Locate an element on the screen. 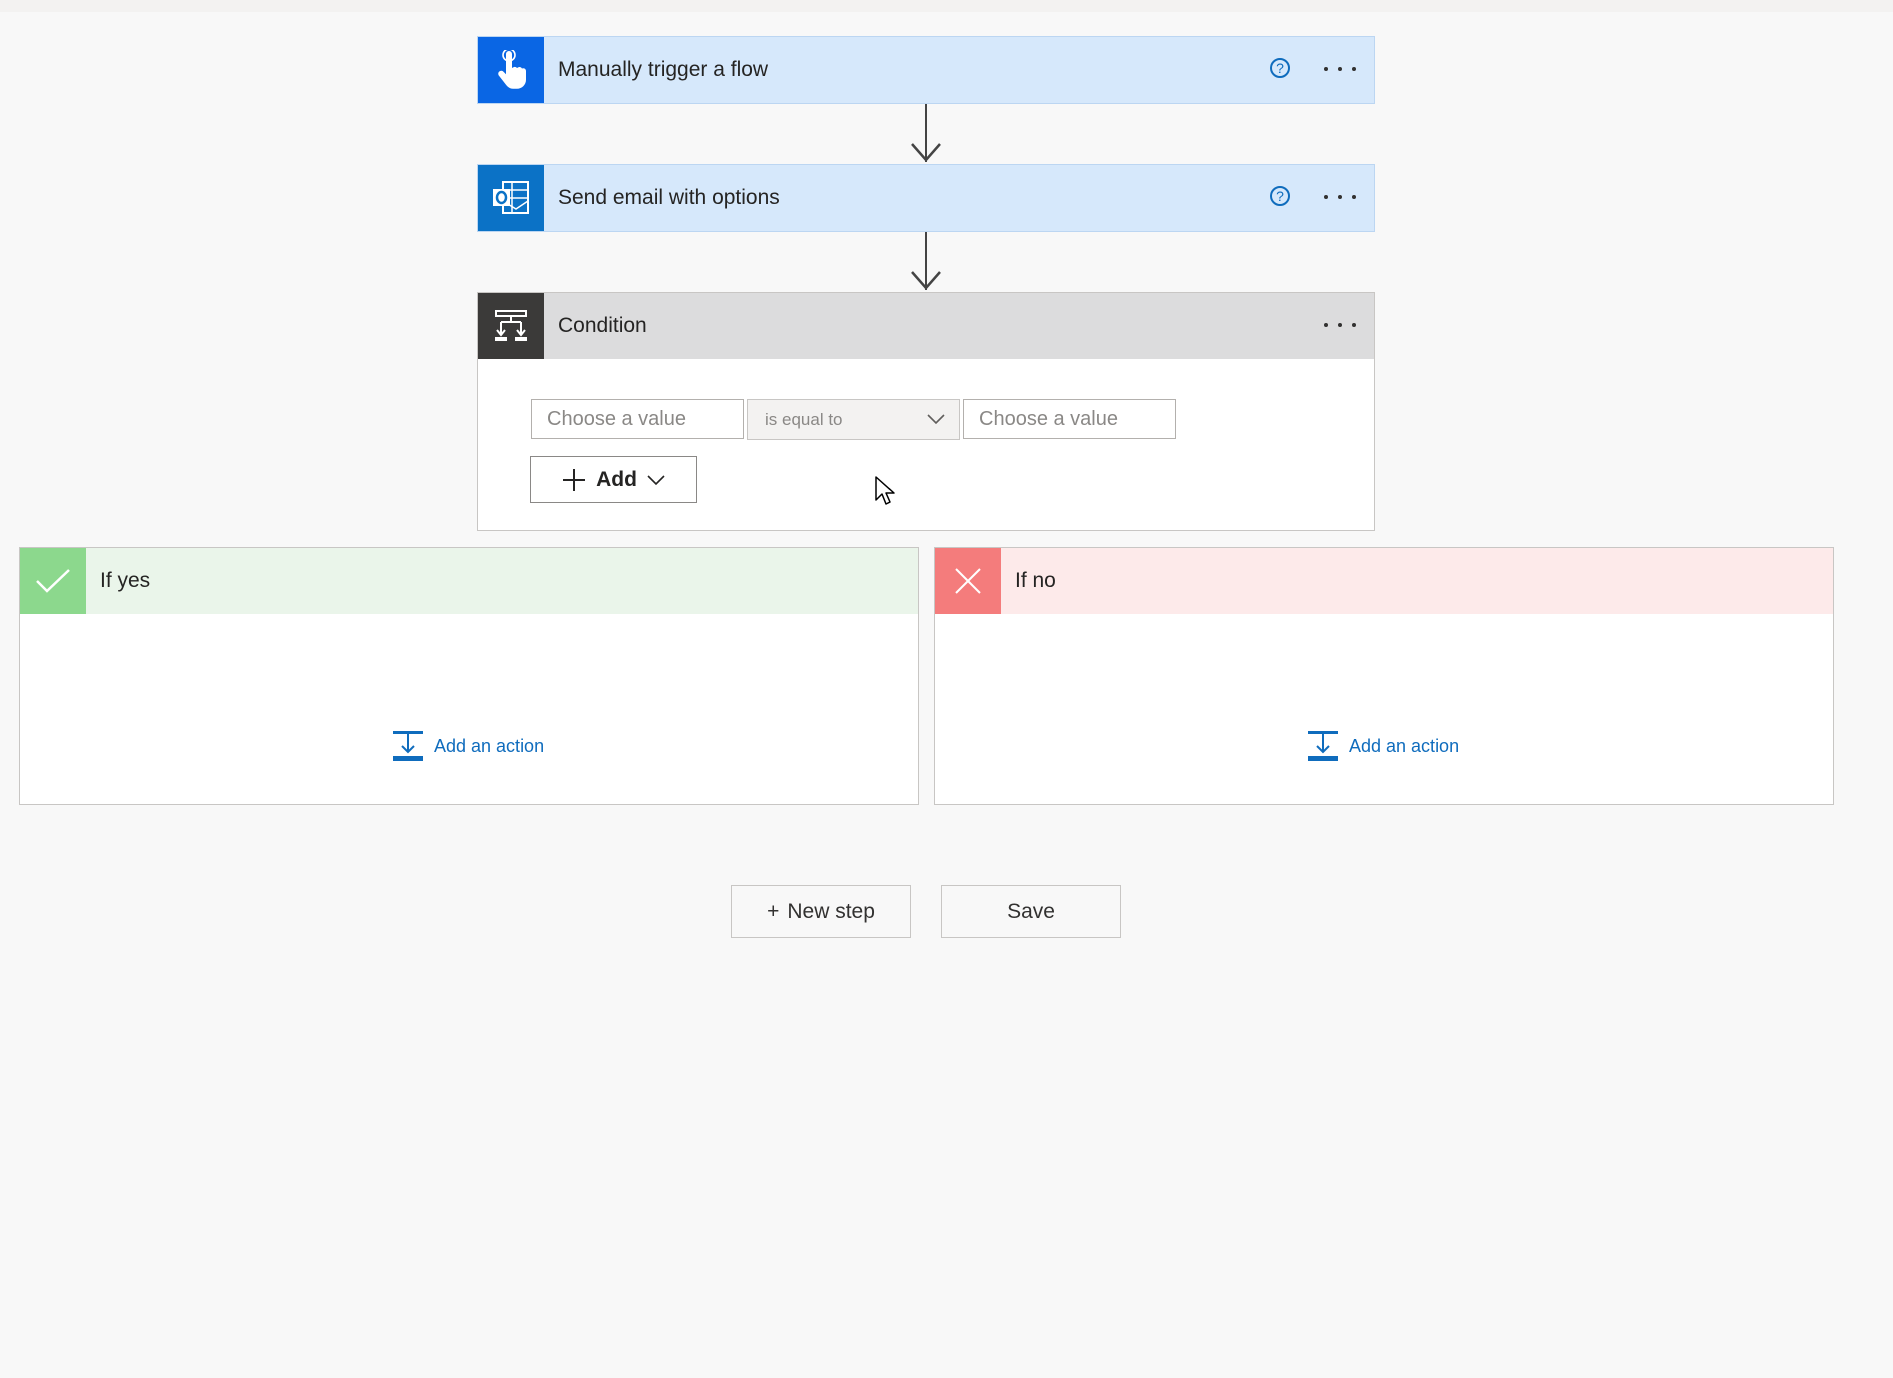 Image resolution: width=1893 pixels, height=1378 pixels. outlook-icon is located at coordinates (511, 198).